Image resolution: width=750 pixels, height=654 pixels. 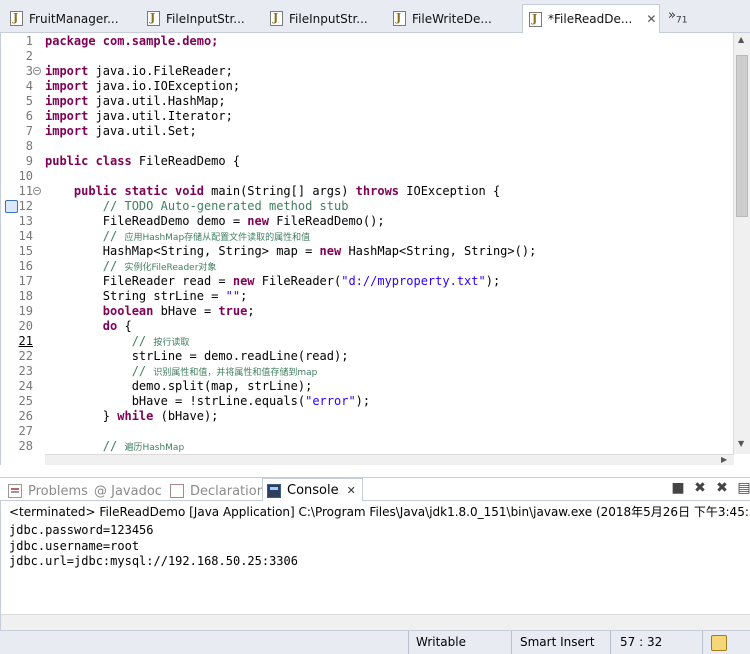 I want to click on editor-tab-filereaddemo: *FileReadDe... ✕, so click(x=591, y=18).